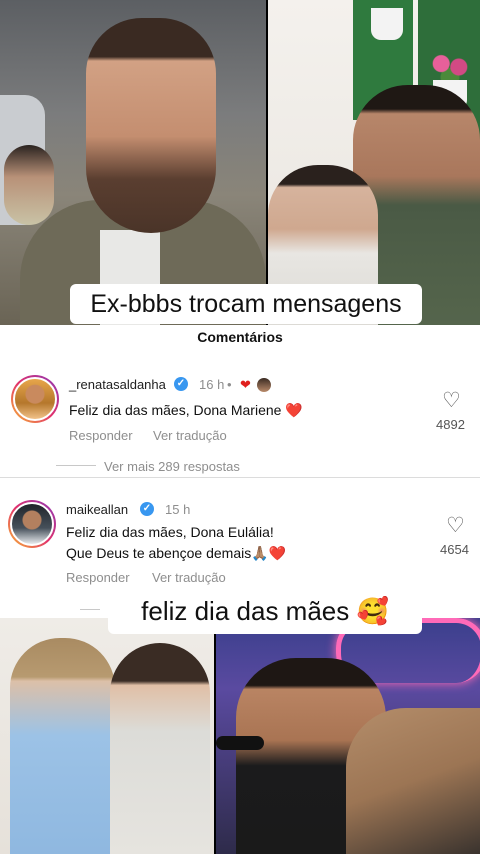 This screenshot has width=480, height=854. I want to click on caption-top: Ex-bbbs trocam mensagens, so click(246, 304).